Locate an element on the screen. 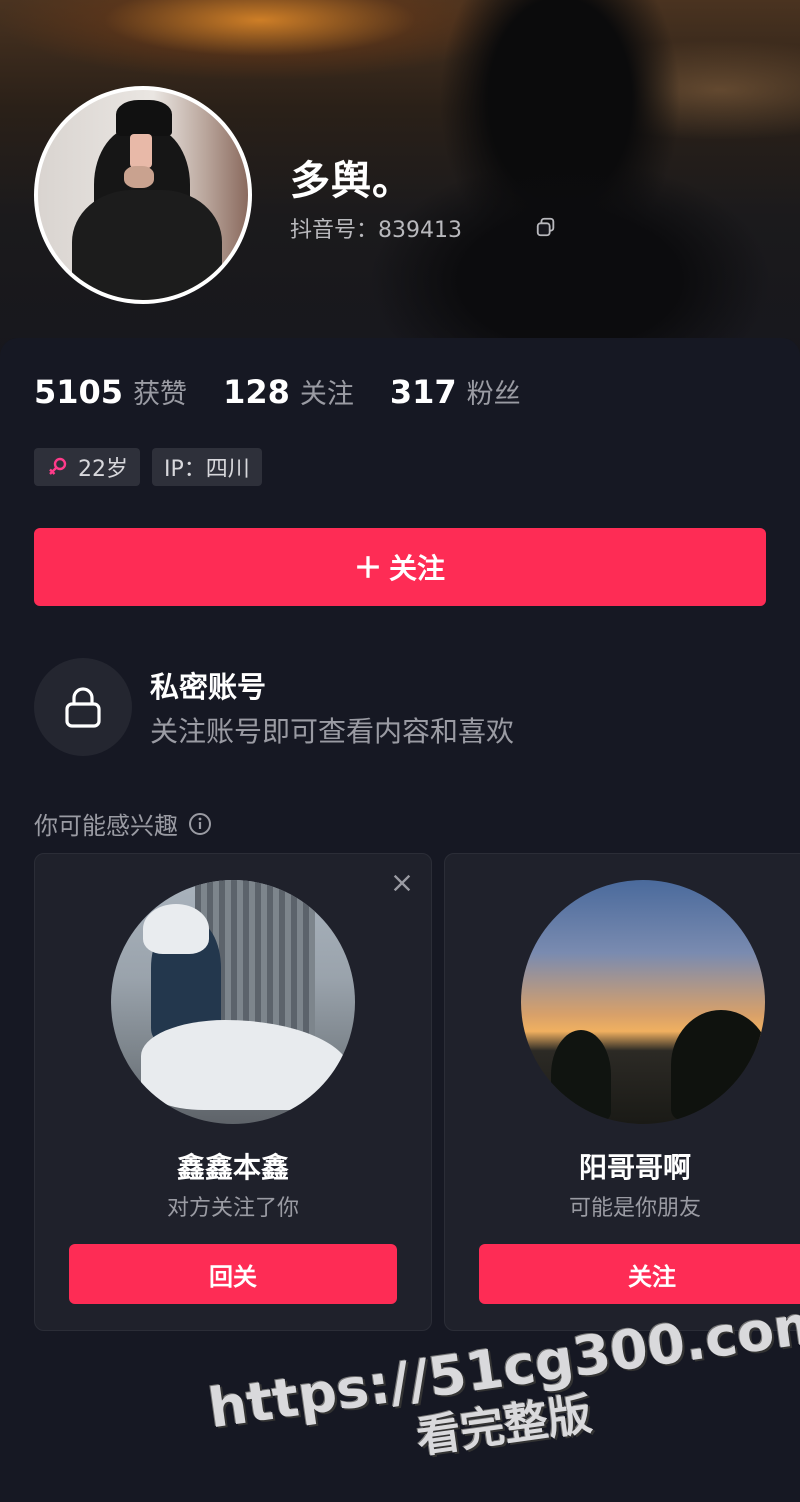 The width and height of the screenshot is (800, 1502). stat-label: 获赞 is located at coordinates (160, 394).